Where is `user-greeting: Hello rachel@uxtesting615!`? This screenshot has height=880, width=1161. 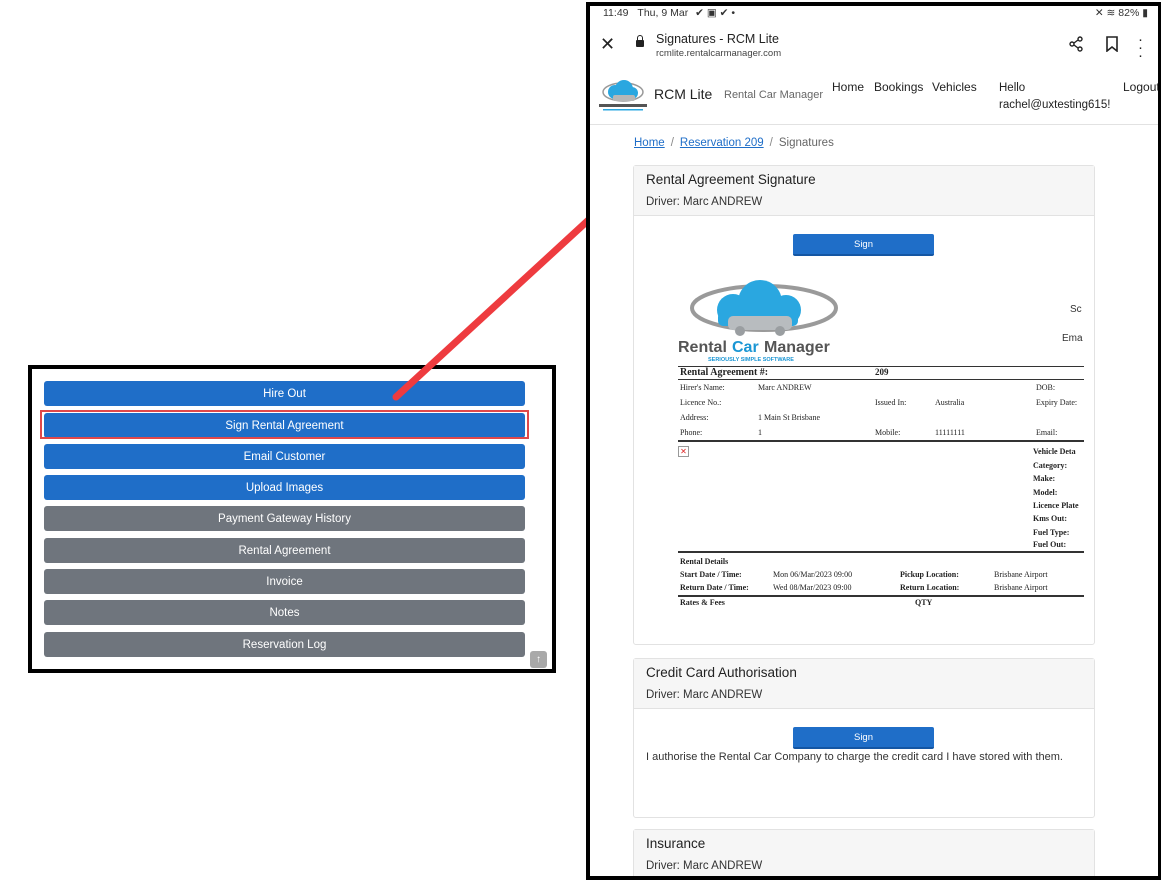 user-greeting: Hello rachel@uxtesting615! is located at coordinates (1054, 97).